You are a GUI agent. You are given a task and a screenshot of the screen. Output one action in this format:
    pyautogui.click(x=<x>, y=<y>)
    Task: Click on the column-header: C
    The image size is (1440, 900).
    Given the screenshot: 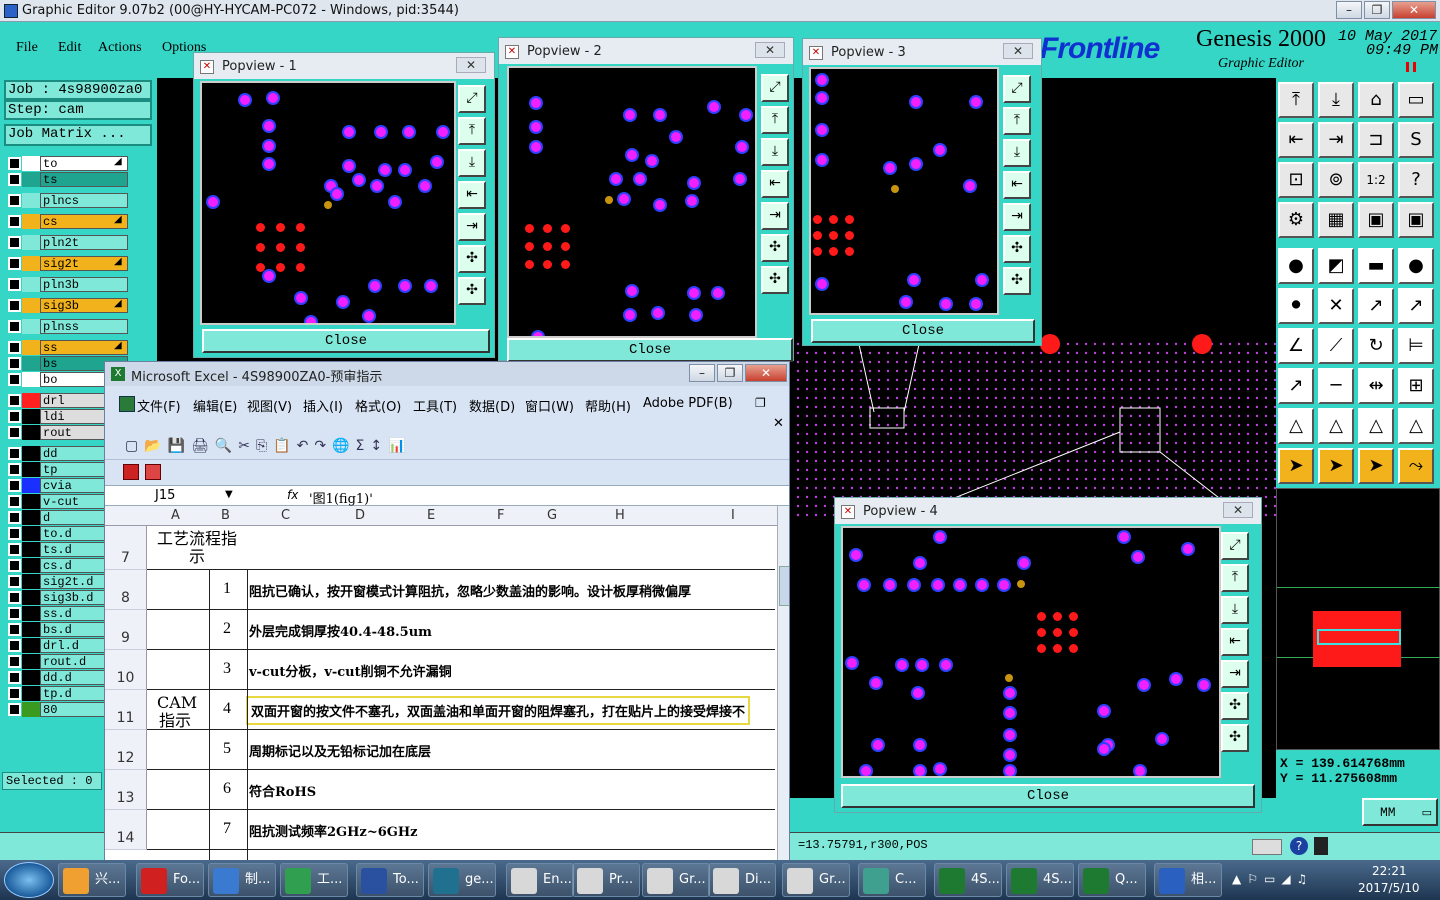 What is the action you would take?
    pyautogui.click(x=285, y=515)
    